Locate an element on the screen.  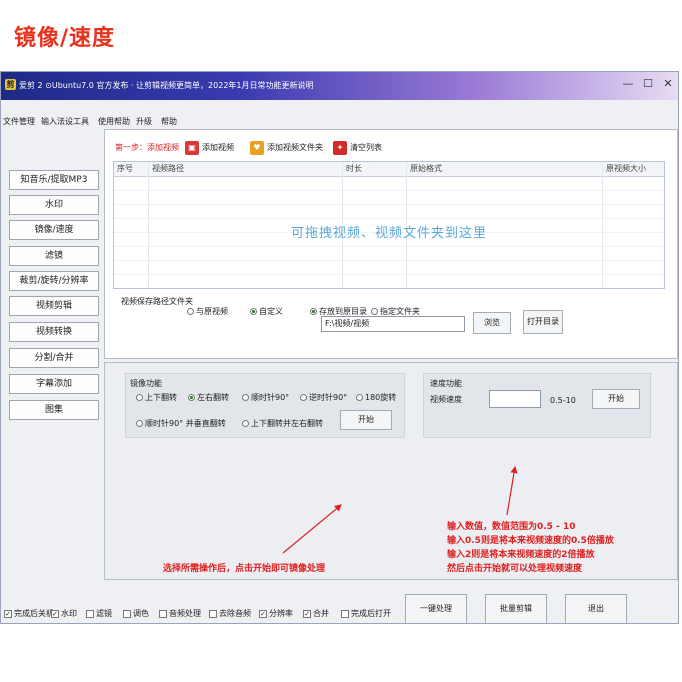
clear-list-button: ✦ 清空列表 is located at coordinates (357, 148).